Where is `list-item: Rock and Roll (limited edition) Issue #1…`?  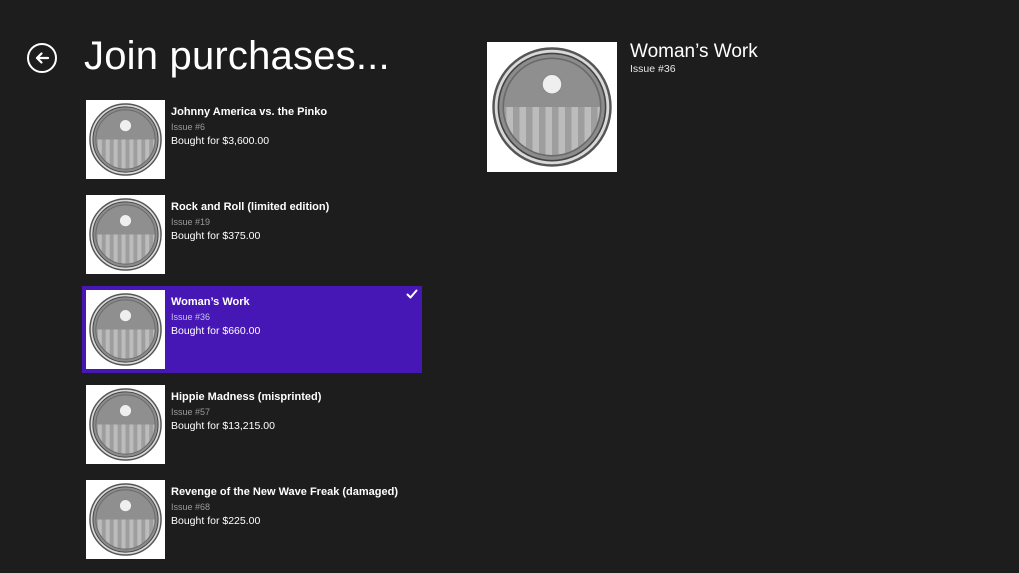
list-item: Rock and Roll (limited edition) Issue #1… is located at coordinates (252, 234).